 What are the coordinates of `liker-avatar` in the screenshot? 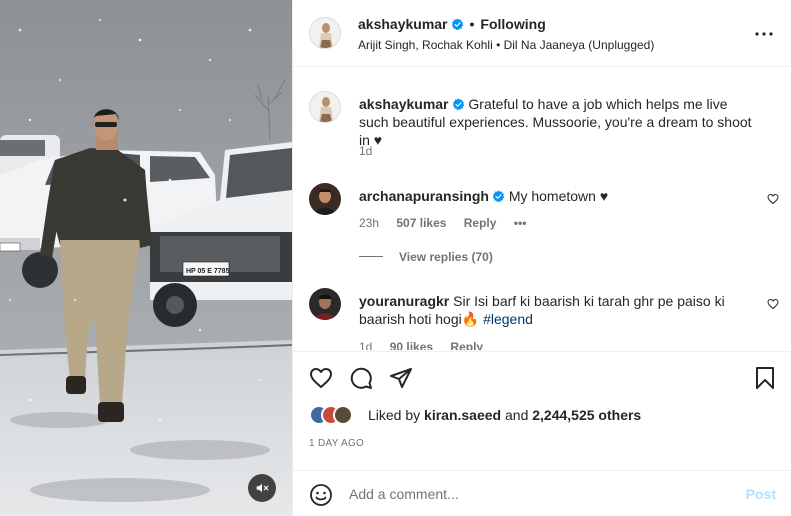 It's located at (343, 415).